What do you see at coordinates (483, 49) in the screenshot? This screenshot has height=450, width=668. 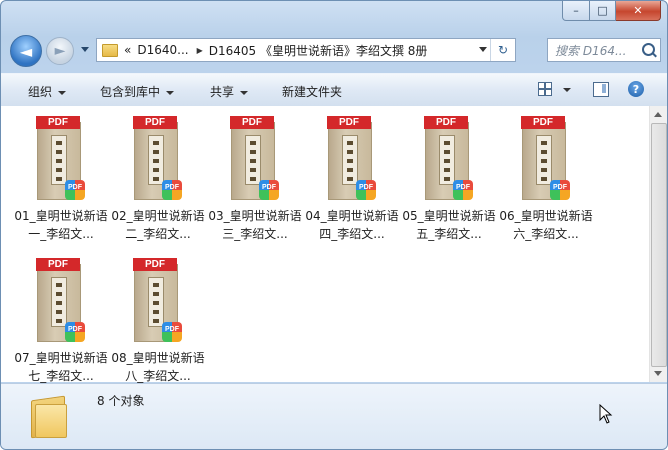 I see `address-dropdown-icon` at bounding box center [483, 49].